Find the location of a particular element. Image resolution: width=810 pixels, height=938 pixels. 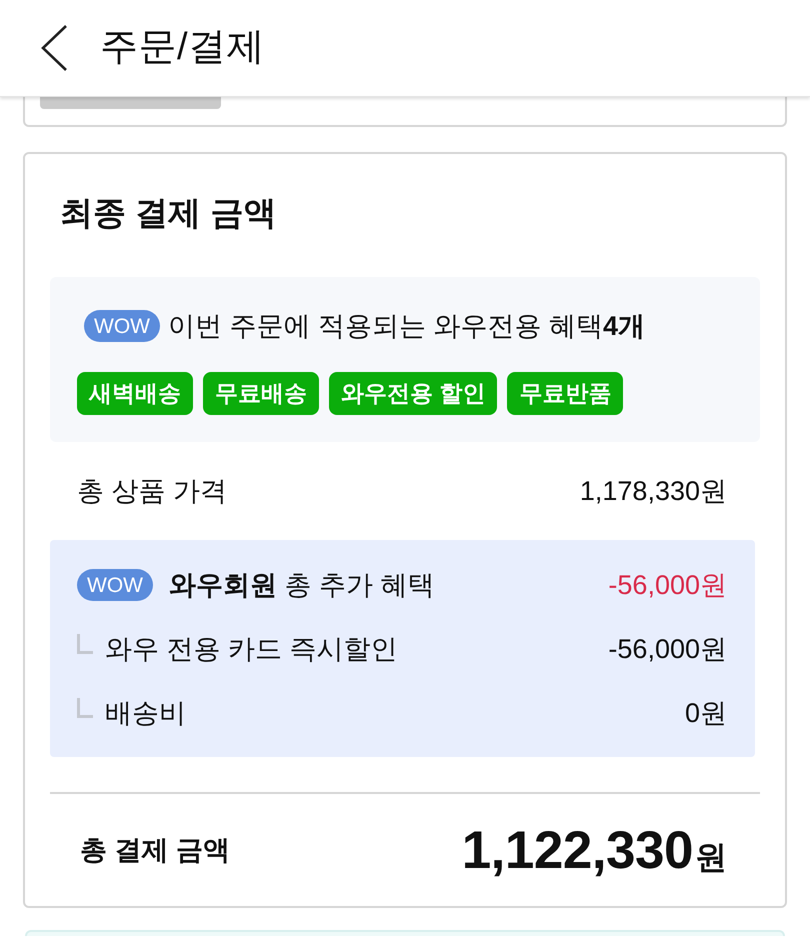

price-label: 총 상품 가격 is located at coordinates (152, 491).